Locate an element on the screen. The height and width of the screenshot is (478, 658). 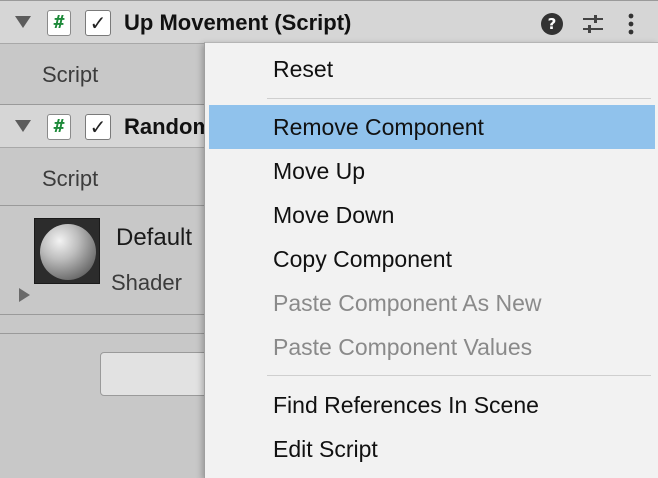
shader-label: Shader is located at coordinates (146, 282).